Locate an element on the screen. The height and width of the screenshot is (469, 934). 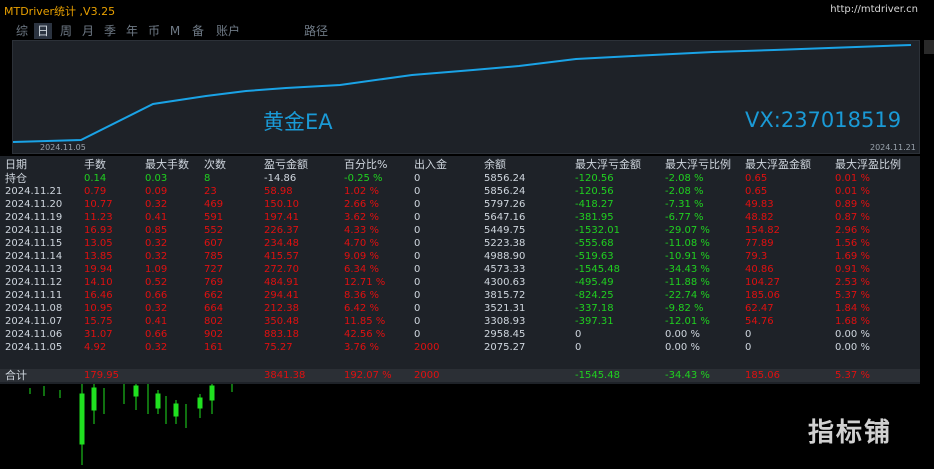
cell-pnl: 484.91 is located at coordinates (281, 282).